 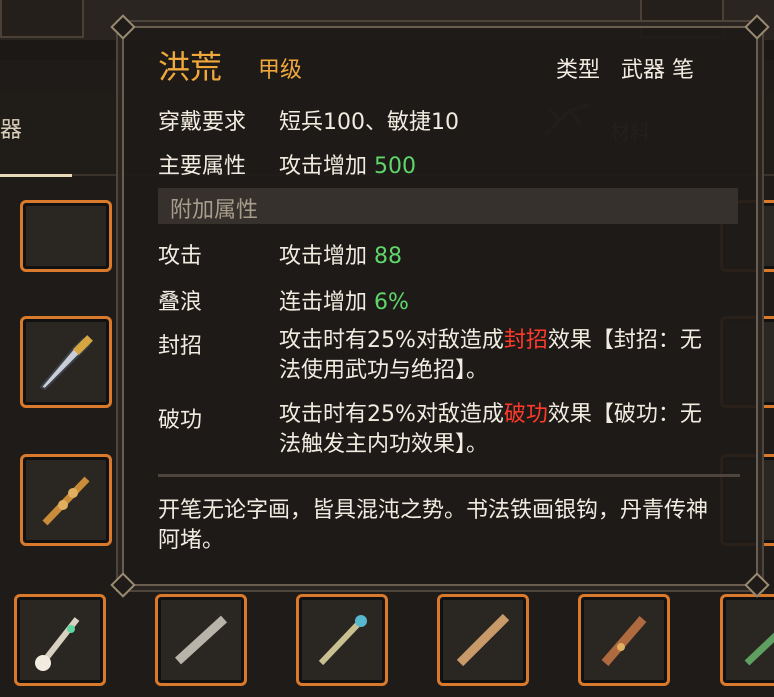 What do you see at coordinates (190, 67) in the screenshot?
I see `item-name: 洪荒` at bounding box center [190, 67].